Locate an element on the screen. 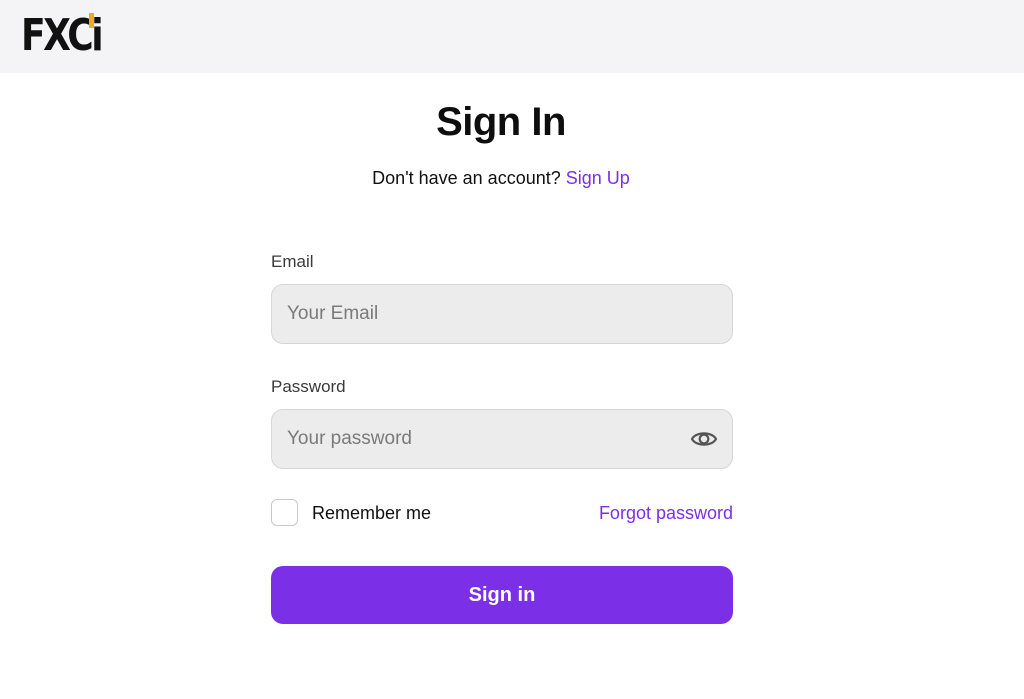 This screenshot has height=699, width=1024. remember-label: Remember me is located at coordinates (371, 513).